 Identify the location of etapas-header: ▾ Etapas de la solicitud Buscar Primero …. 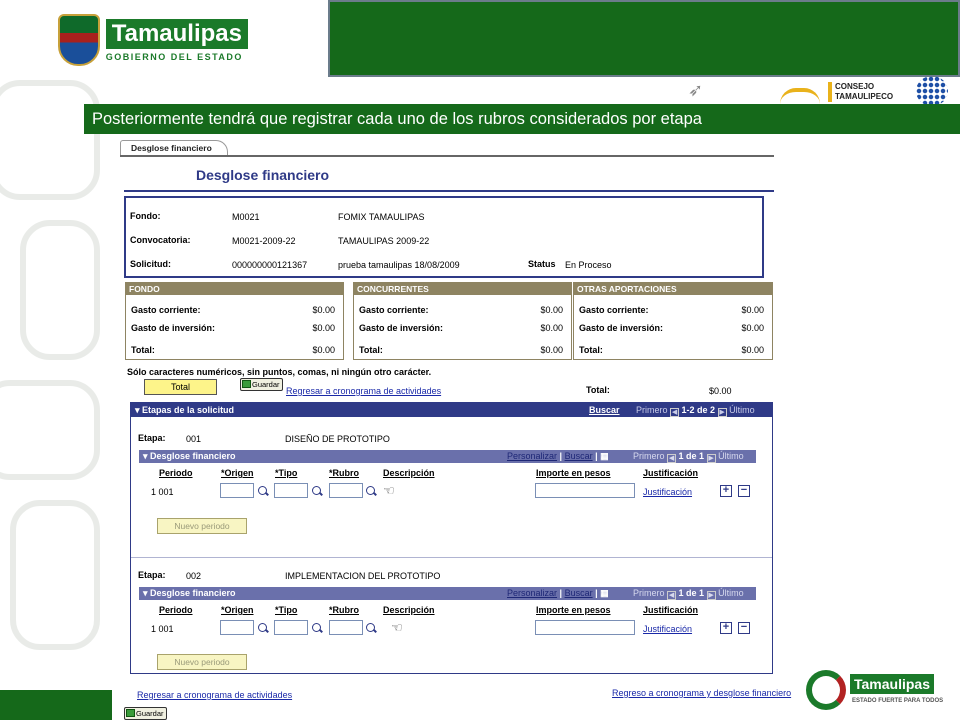
(451, 410).